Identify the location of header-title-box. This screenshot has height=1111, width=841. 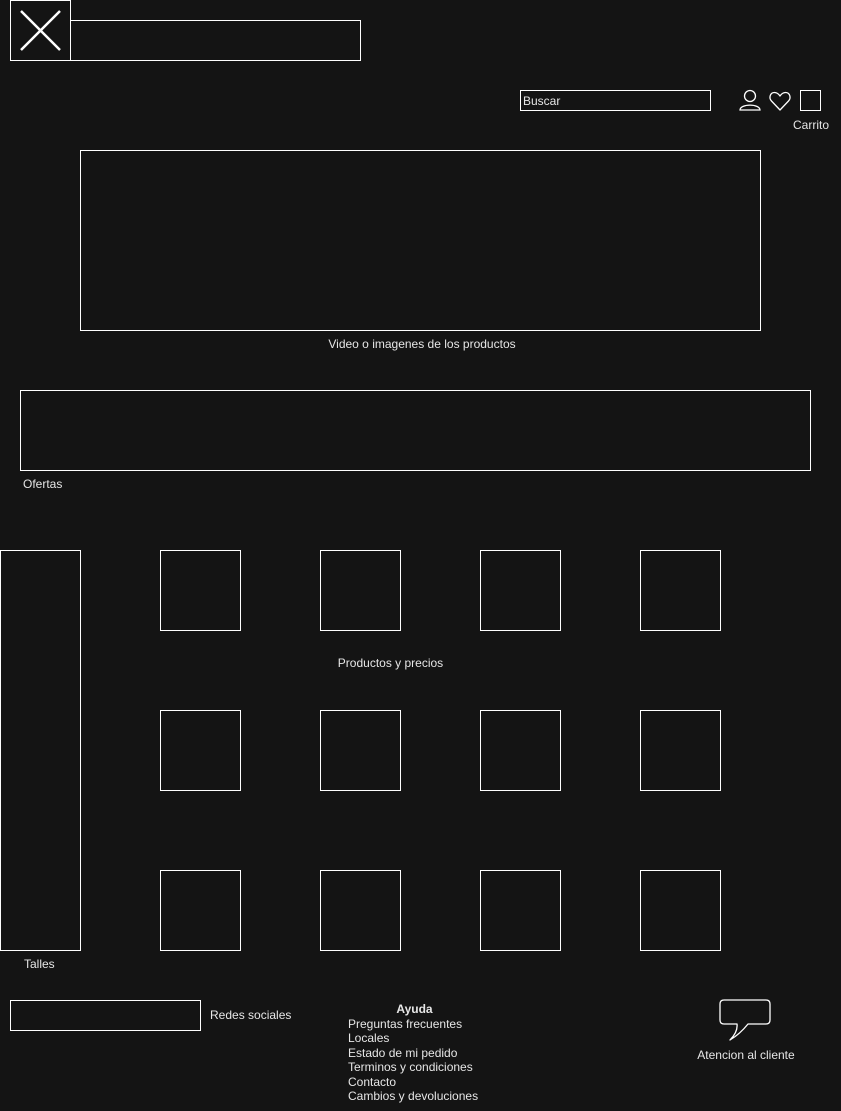
(215, 40).